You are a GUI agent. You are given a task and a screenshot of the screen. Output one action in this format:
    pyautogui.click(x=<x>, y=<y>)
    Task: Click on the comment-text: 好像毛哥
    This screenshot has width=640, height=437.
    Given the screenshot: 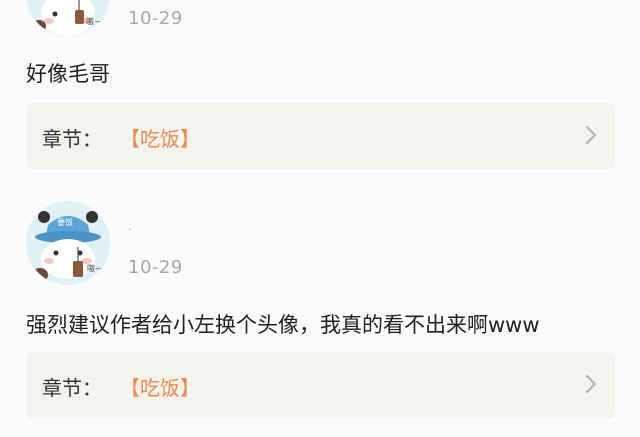 What is the action you would take?
    pyautogui.click(x=68, y=74)
    